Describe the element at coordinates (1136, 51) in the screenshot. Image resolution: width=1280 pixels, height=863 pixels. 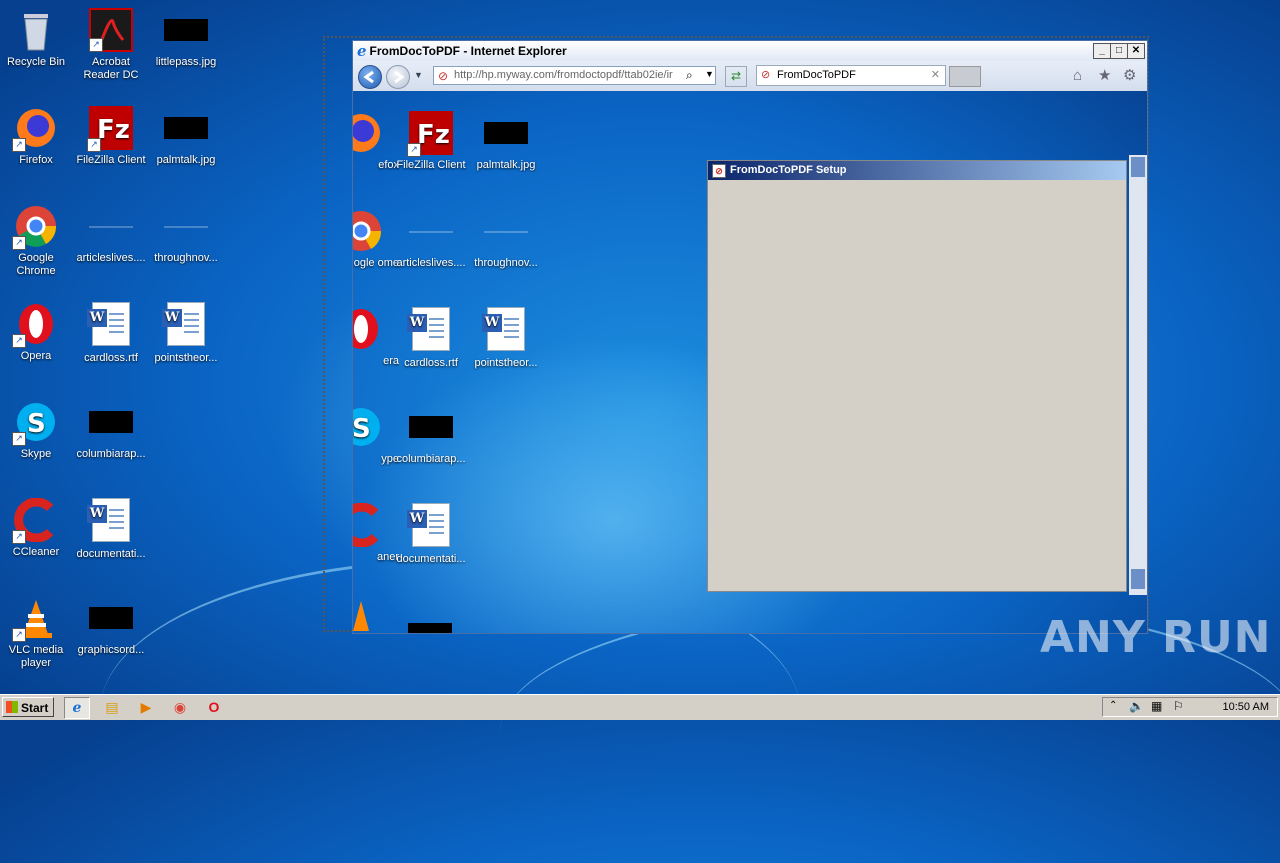
I see `close-button: ✕` at that location.